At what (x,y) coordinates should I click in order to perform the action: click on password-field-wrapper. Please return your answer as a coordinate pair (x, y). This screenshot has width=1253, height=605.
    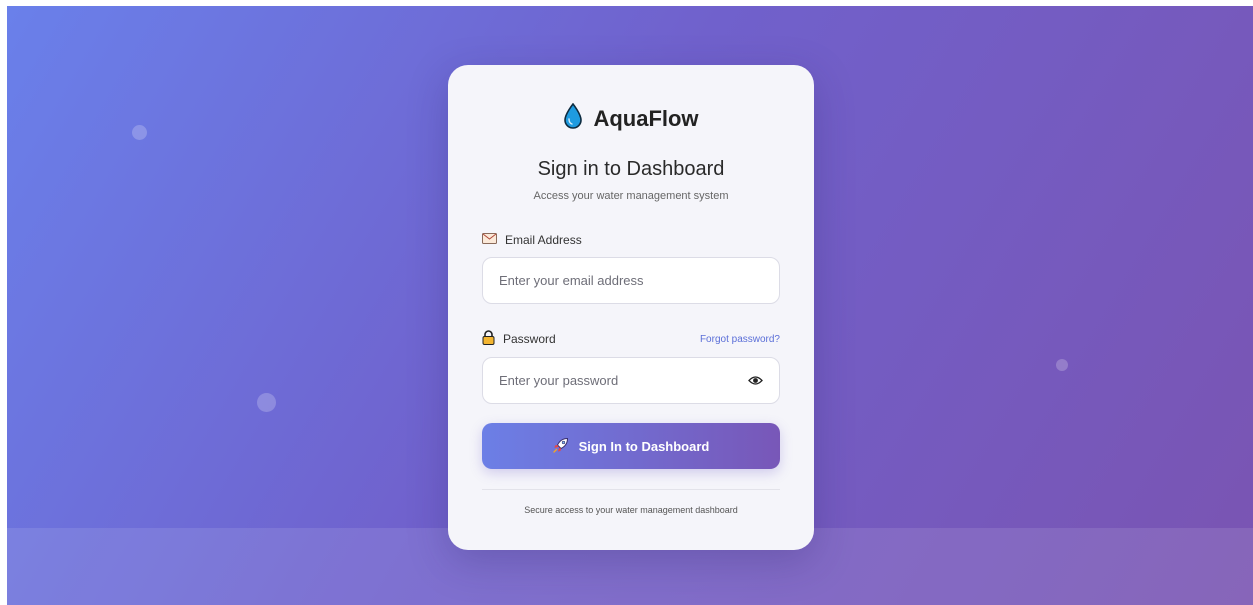
    Looking at the image, I should click on (631, 380).